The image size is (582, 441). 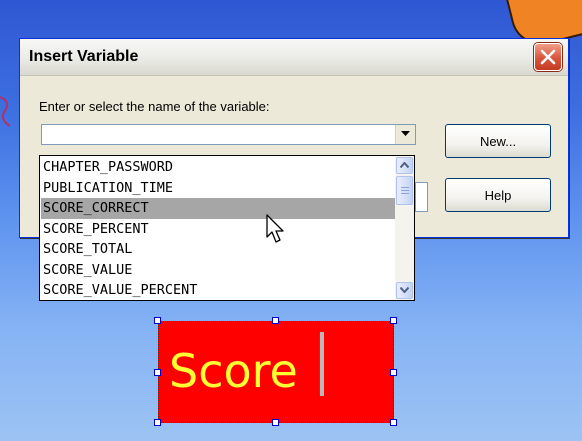 I want to click on scroll-up-button, so click(x=404, y=165).